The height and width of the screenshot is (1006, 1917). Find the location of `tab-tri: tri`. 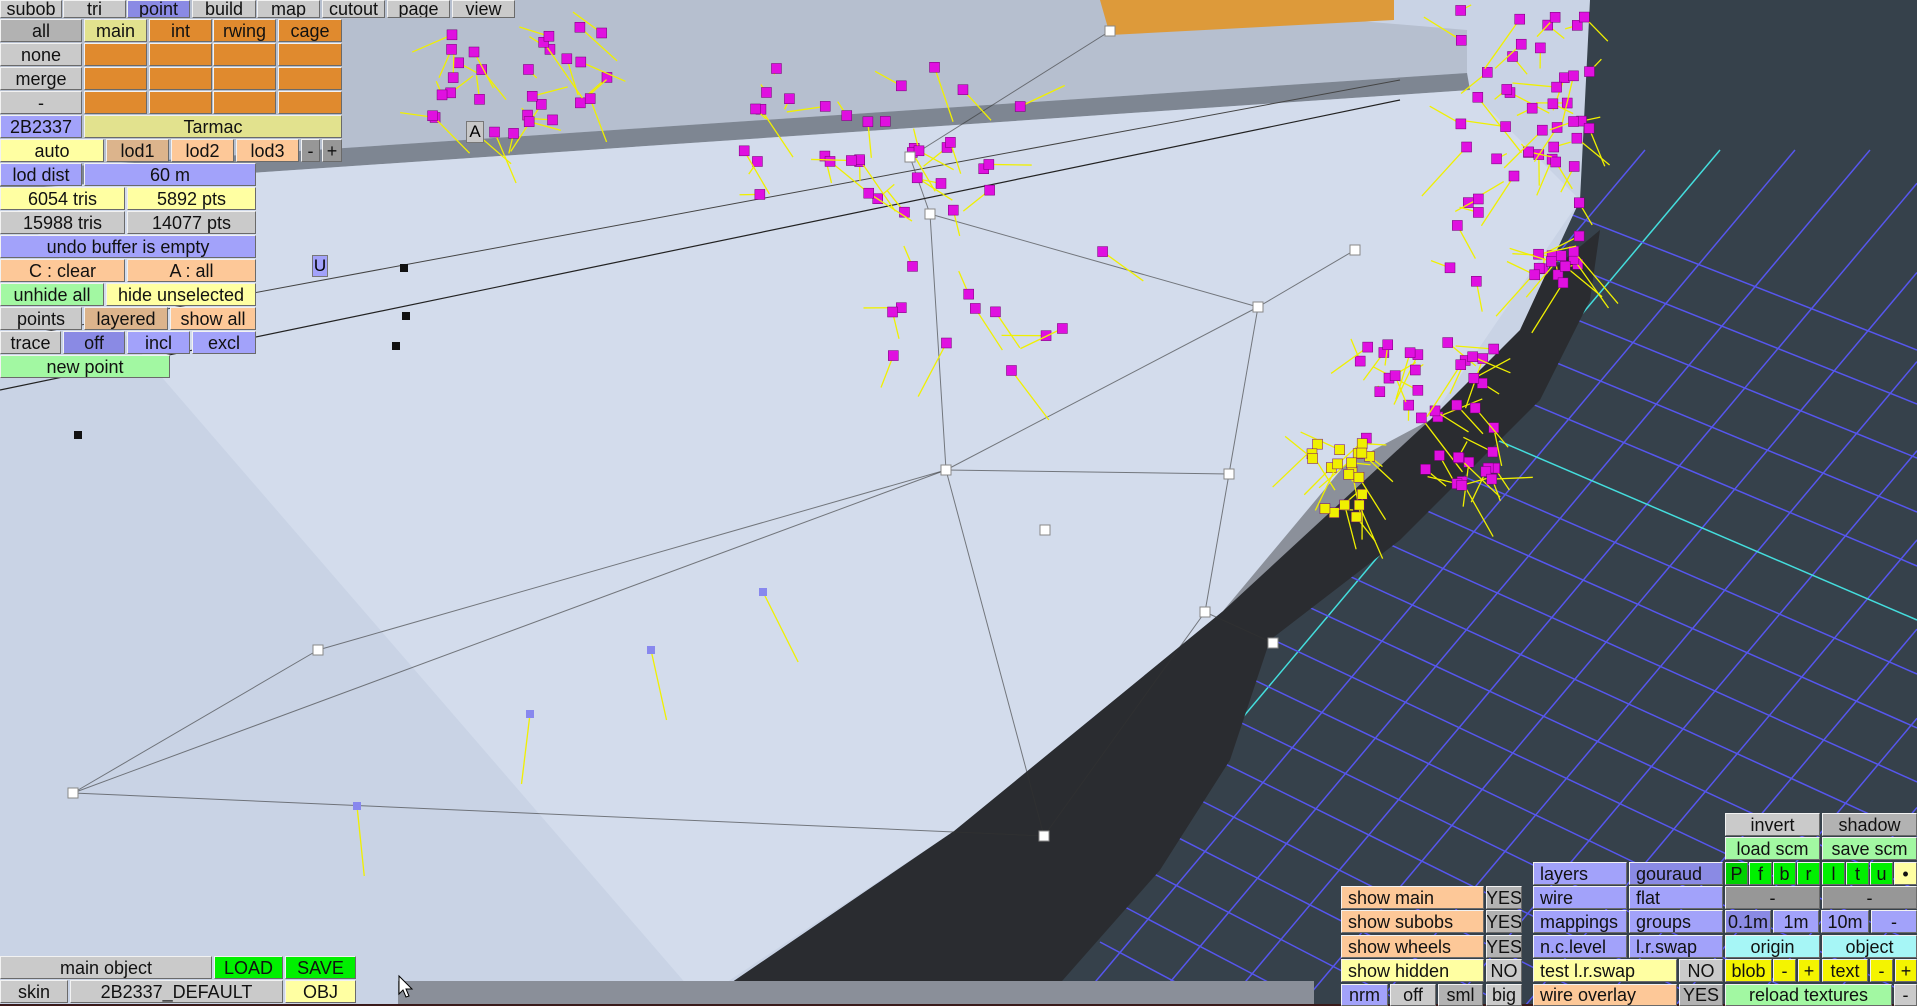

tab-tri: tri is located at coordinates (94, 9).